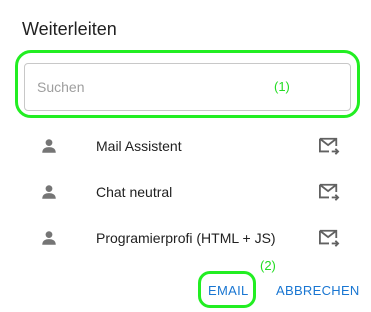 This screenshot has width=371, height=312. I want to click on search-field, so click(187, 87).